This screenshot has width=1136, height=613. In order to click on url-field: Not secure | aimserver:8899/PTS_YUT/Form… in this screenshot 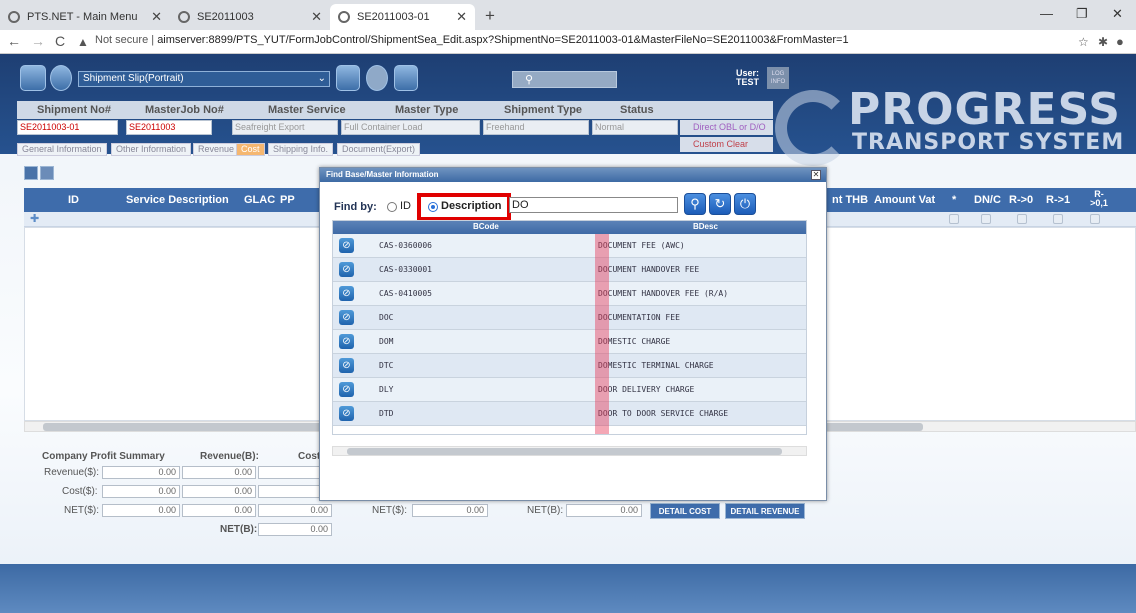, I will do `click(472, 40)`.